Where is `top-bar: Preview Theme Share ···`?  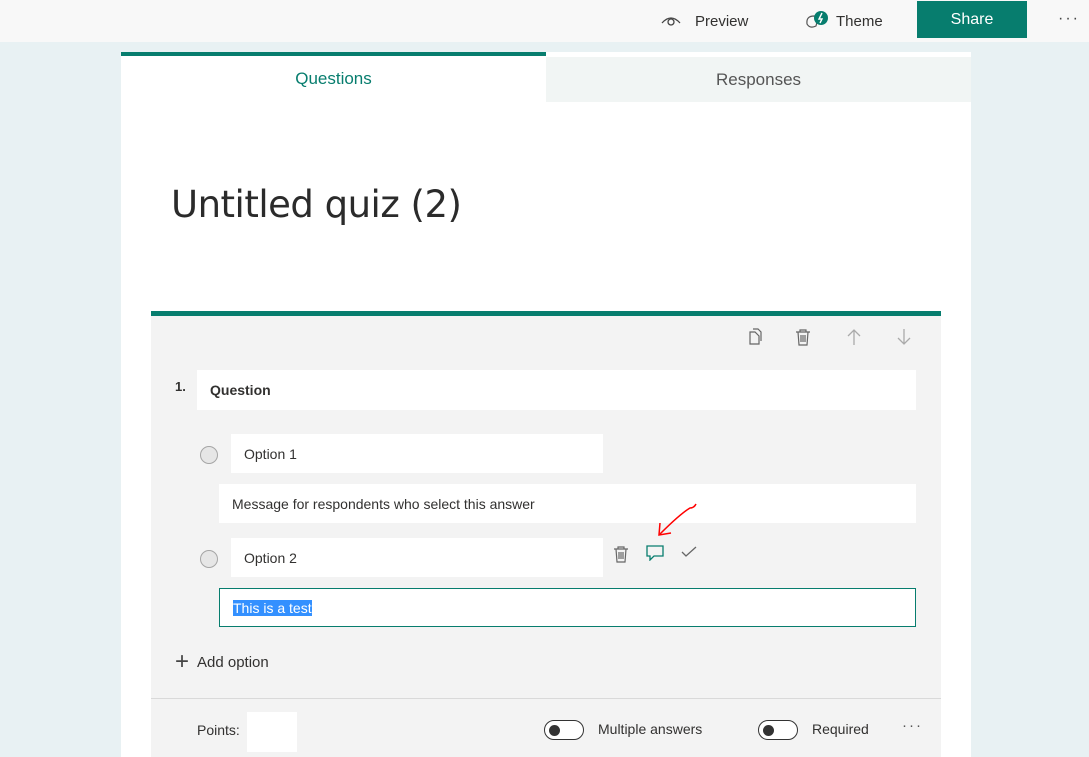
top-bar: Preview Theme Share ··· is located at coordinates (544, 21).